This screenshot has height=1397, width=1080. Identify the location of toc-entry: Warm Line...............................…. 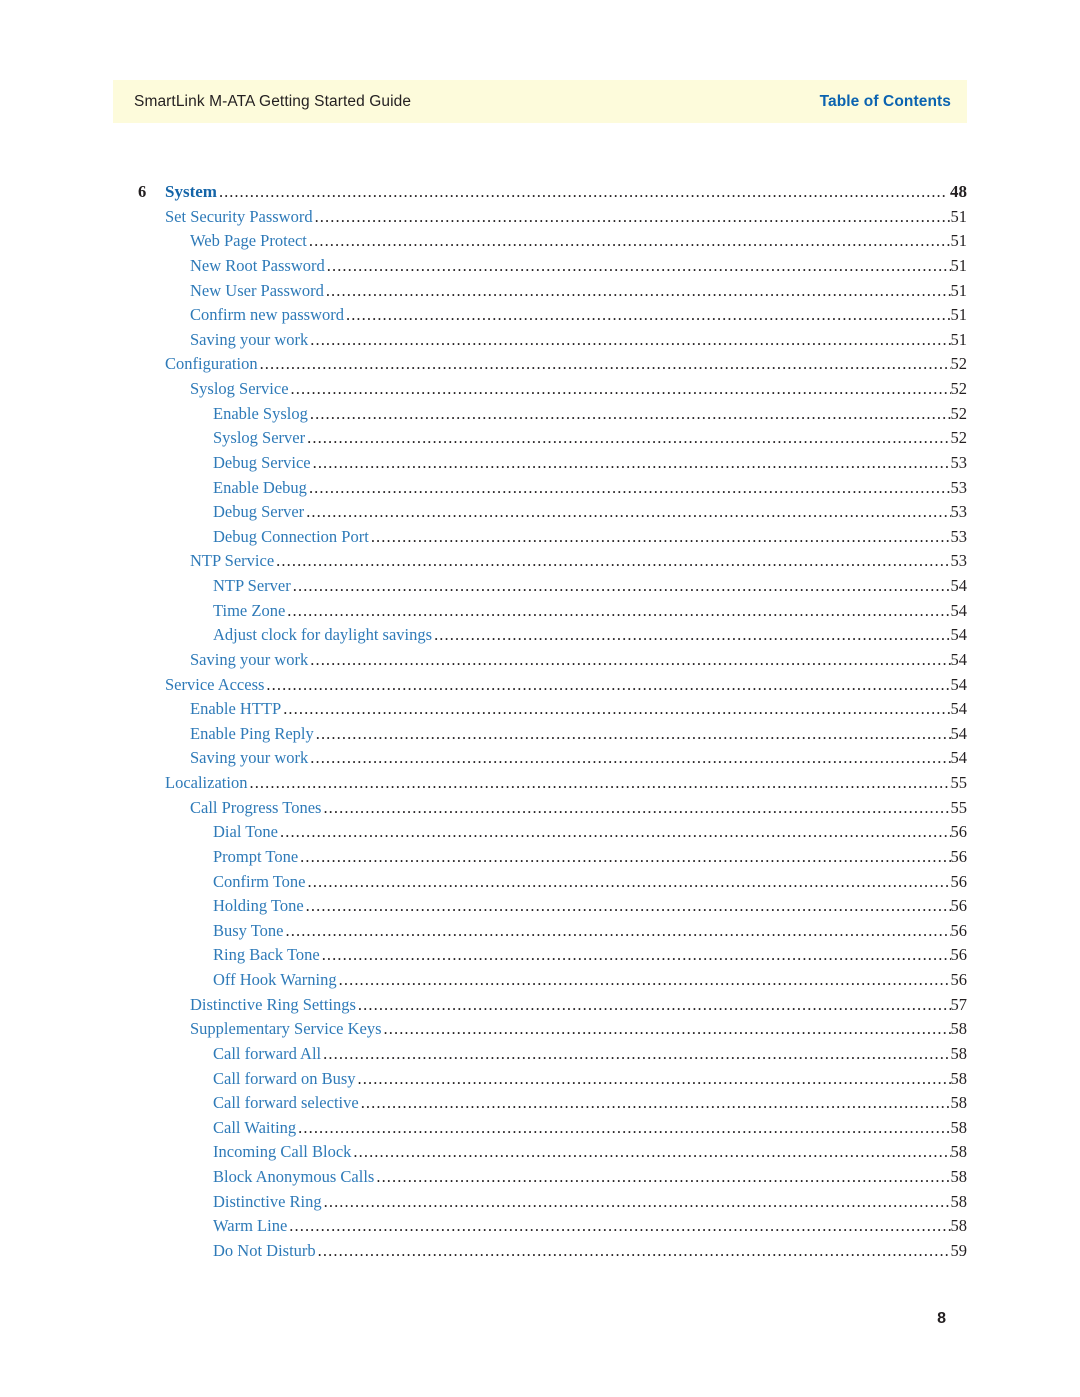
(540, 1226).